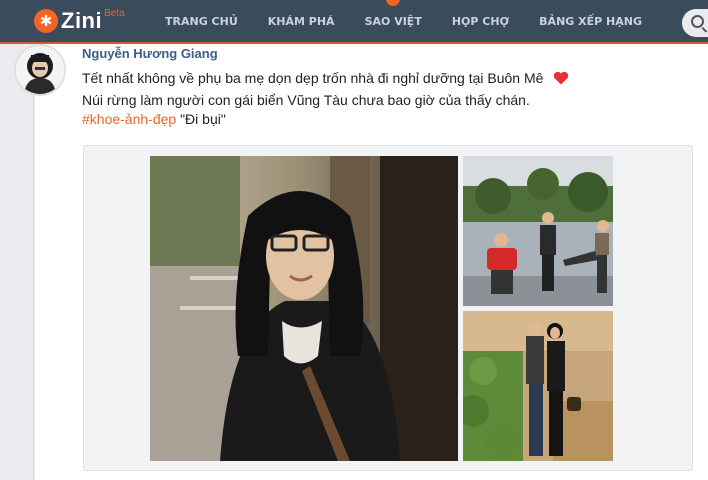 This screenshot has width=708, height=480. Describe the element at coordinates (114, 13) in the screenshot. I see `beta-badge: Beta` at that location.